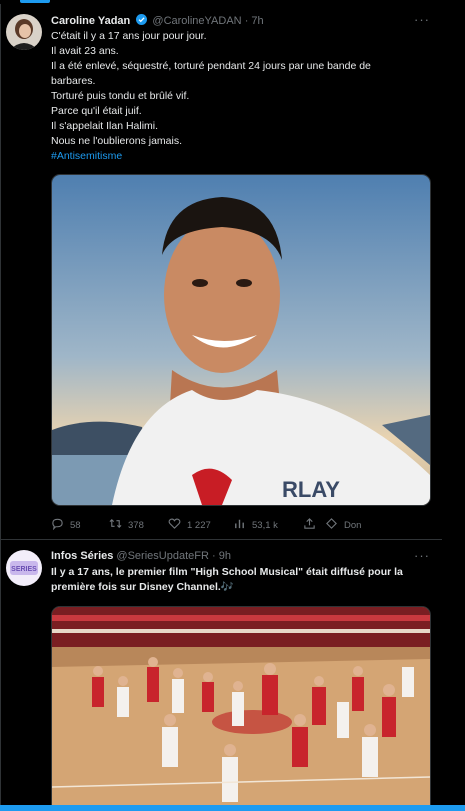 This screenshot has height=811, width=465. Describe the element at coordinates (85, 51) in the screenshot. I see `tweet-line: Il avait 23 ans.` at that location.